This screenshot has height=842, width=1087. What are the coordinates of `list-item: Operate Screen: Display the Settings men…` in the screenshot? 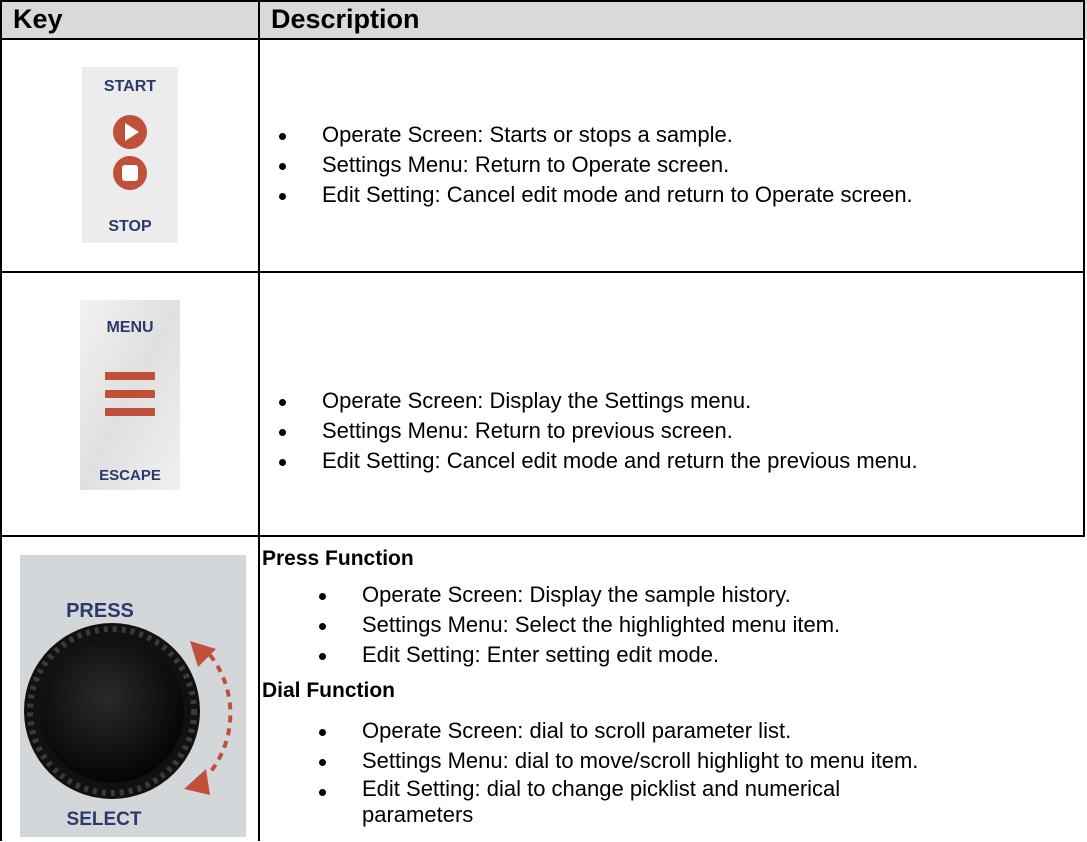 It's located at (669, 401).